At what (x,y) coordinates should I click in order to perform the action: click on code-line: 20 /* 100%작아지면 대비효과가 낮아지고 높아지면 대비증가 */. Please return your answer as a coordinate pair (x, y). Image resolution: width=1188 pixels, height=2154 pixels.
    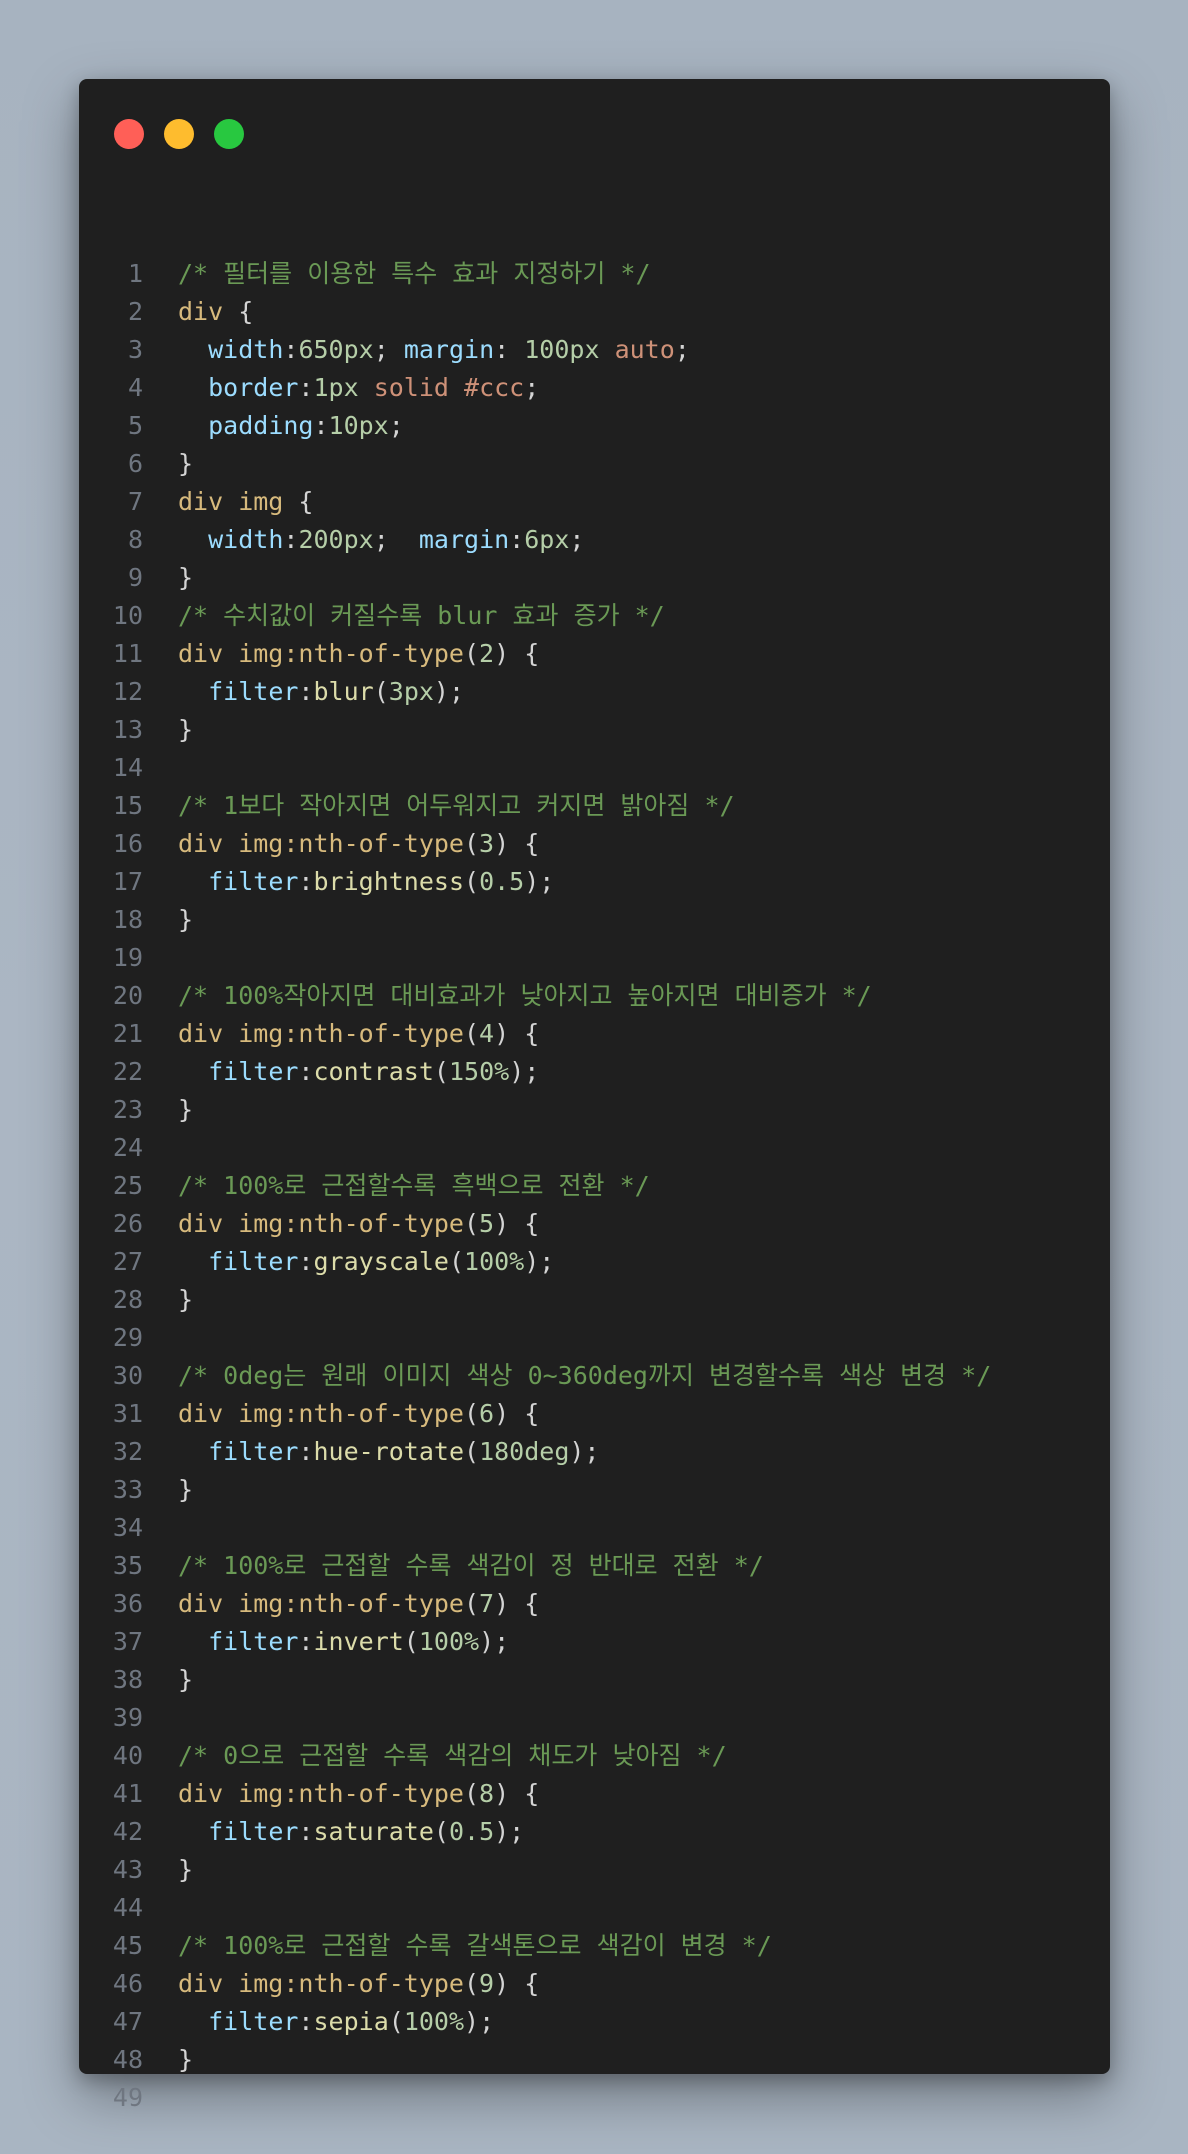
    Looking at the image, I should click on (594, 996).